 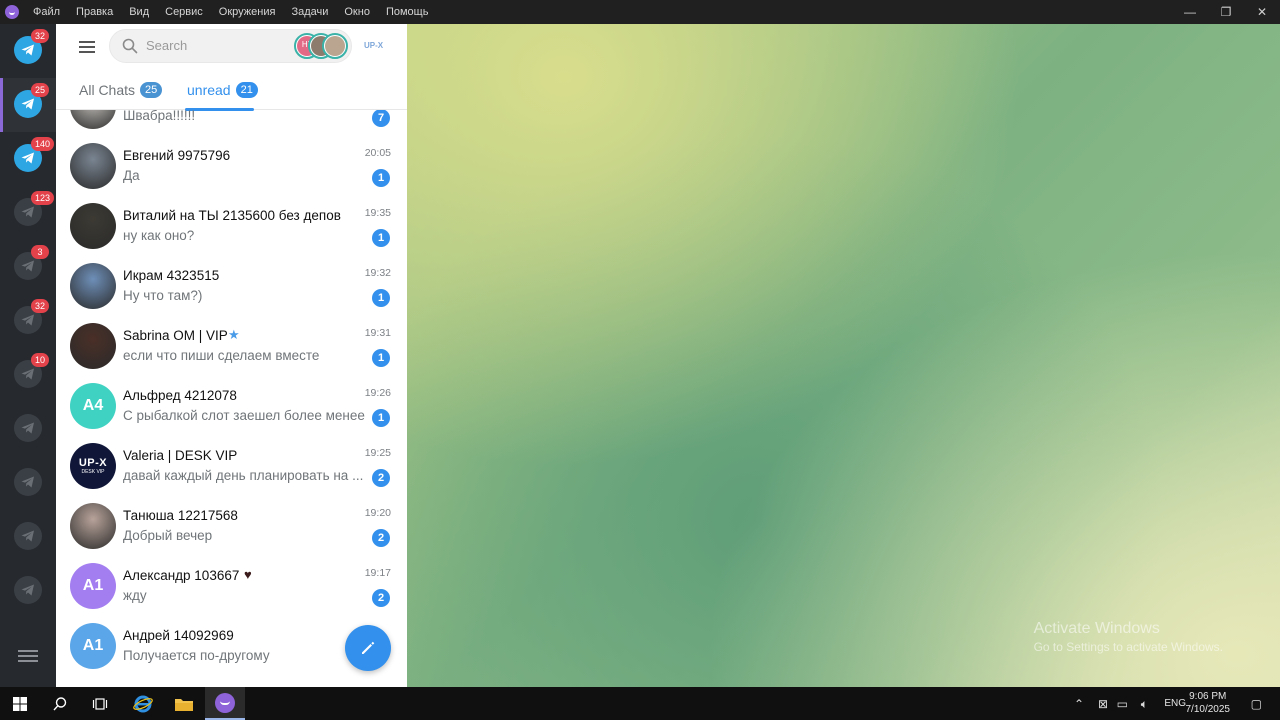 I want to click on system-tray: ⌃ ⊠ ▭ 🔈︎ ENG 9:06 PM 7/10/2025 ▢, so click(x=1170, y=703).